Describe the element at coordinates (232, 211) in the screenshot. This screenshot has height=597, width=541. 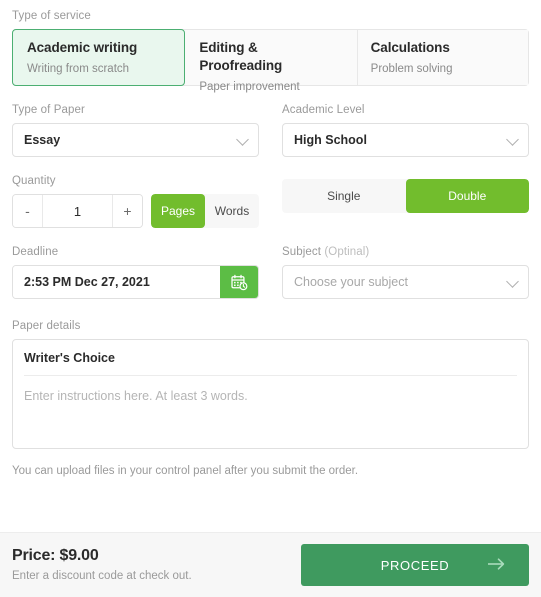
I see `unit-option-words: Words` at that location.